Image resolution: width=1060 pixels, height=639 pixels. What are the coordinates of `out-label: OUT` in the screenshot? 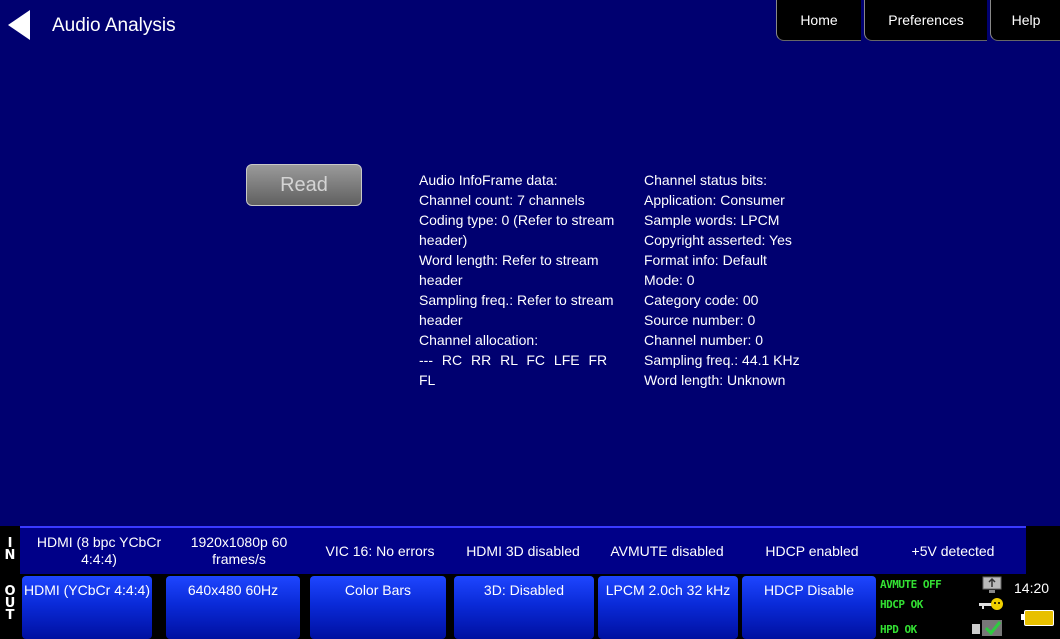 It's located at (10, 606).